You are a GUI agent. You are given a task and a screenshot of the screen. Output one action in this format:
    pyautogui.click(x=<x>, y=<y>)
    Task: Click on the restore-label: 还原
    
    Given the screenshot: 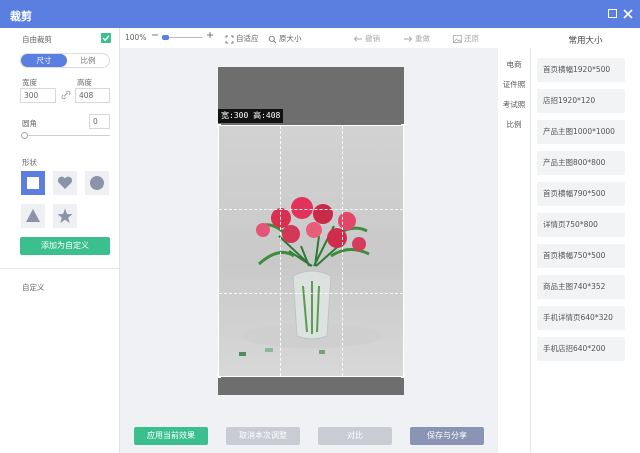 What is the action you would take?
    pyautogui.click(x=471, y=38)
    